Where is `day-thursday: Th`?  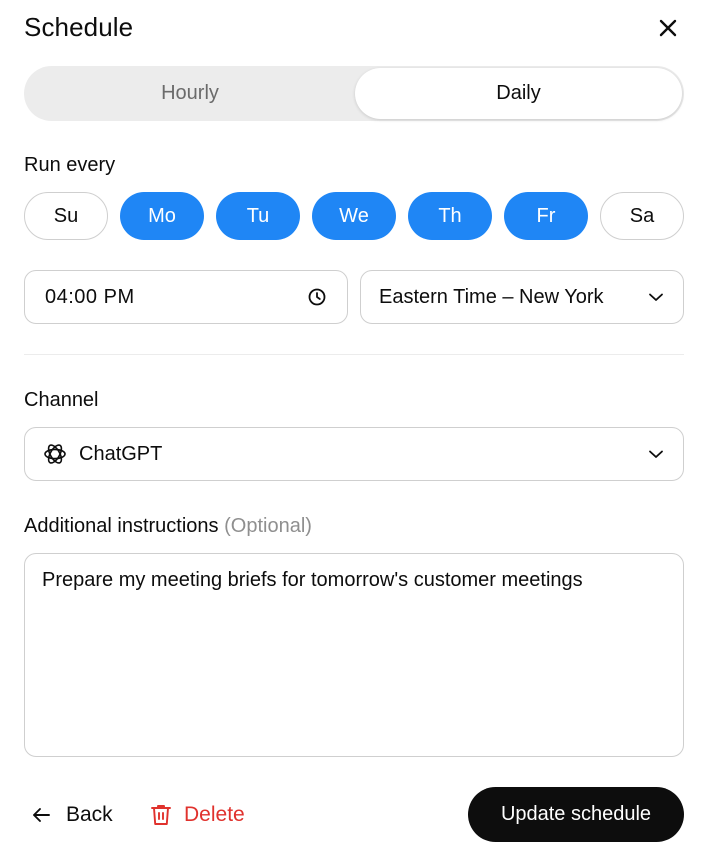
day-thursday: Th is located at coordinates (450, 216).